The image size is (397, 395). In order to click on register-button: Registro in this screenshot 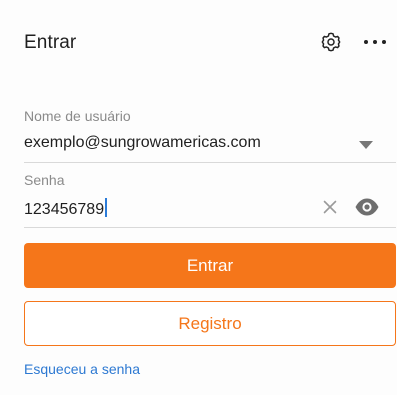, I will do `click(210, 323)`.